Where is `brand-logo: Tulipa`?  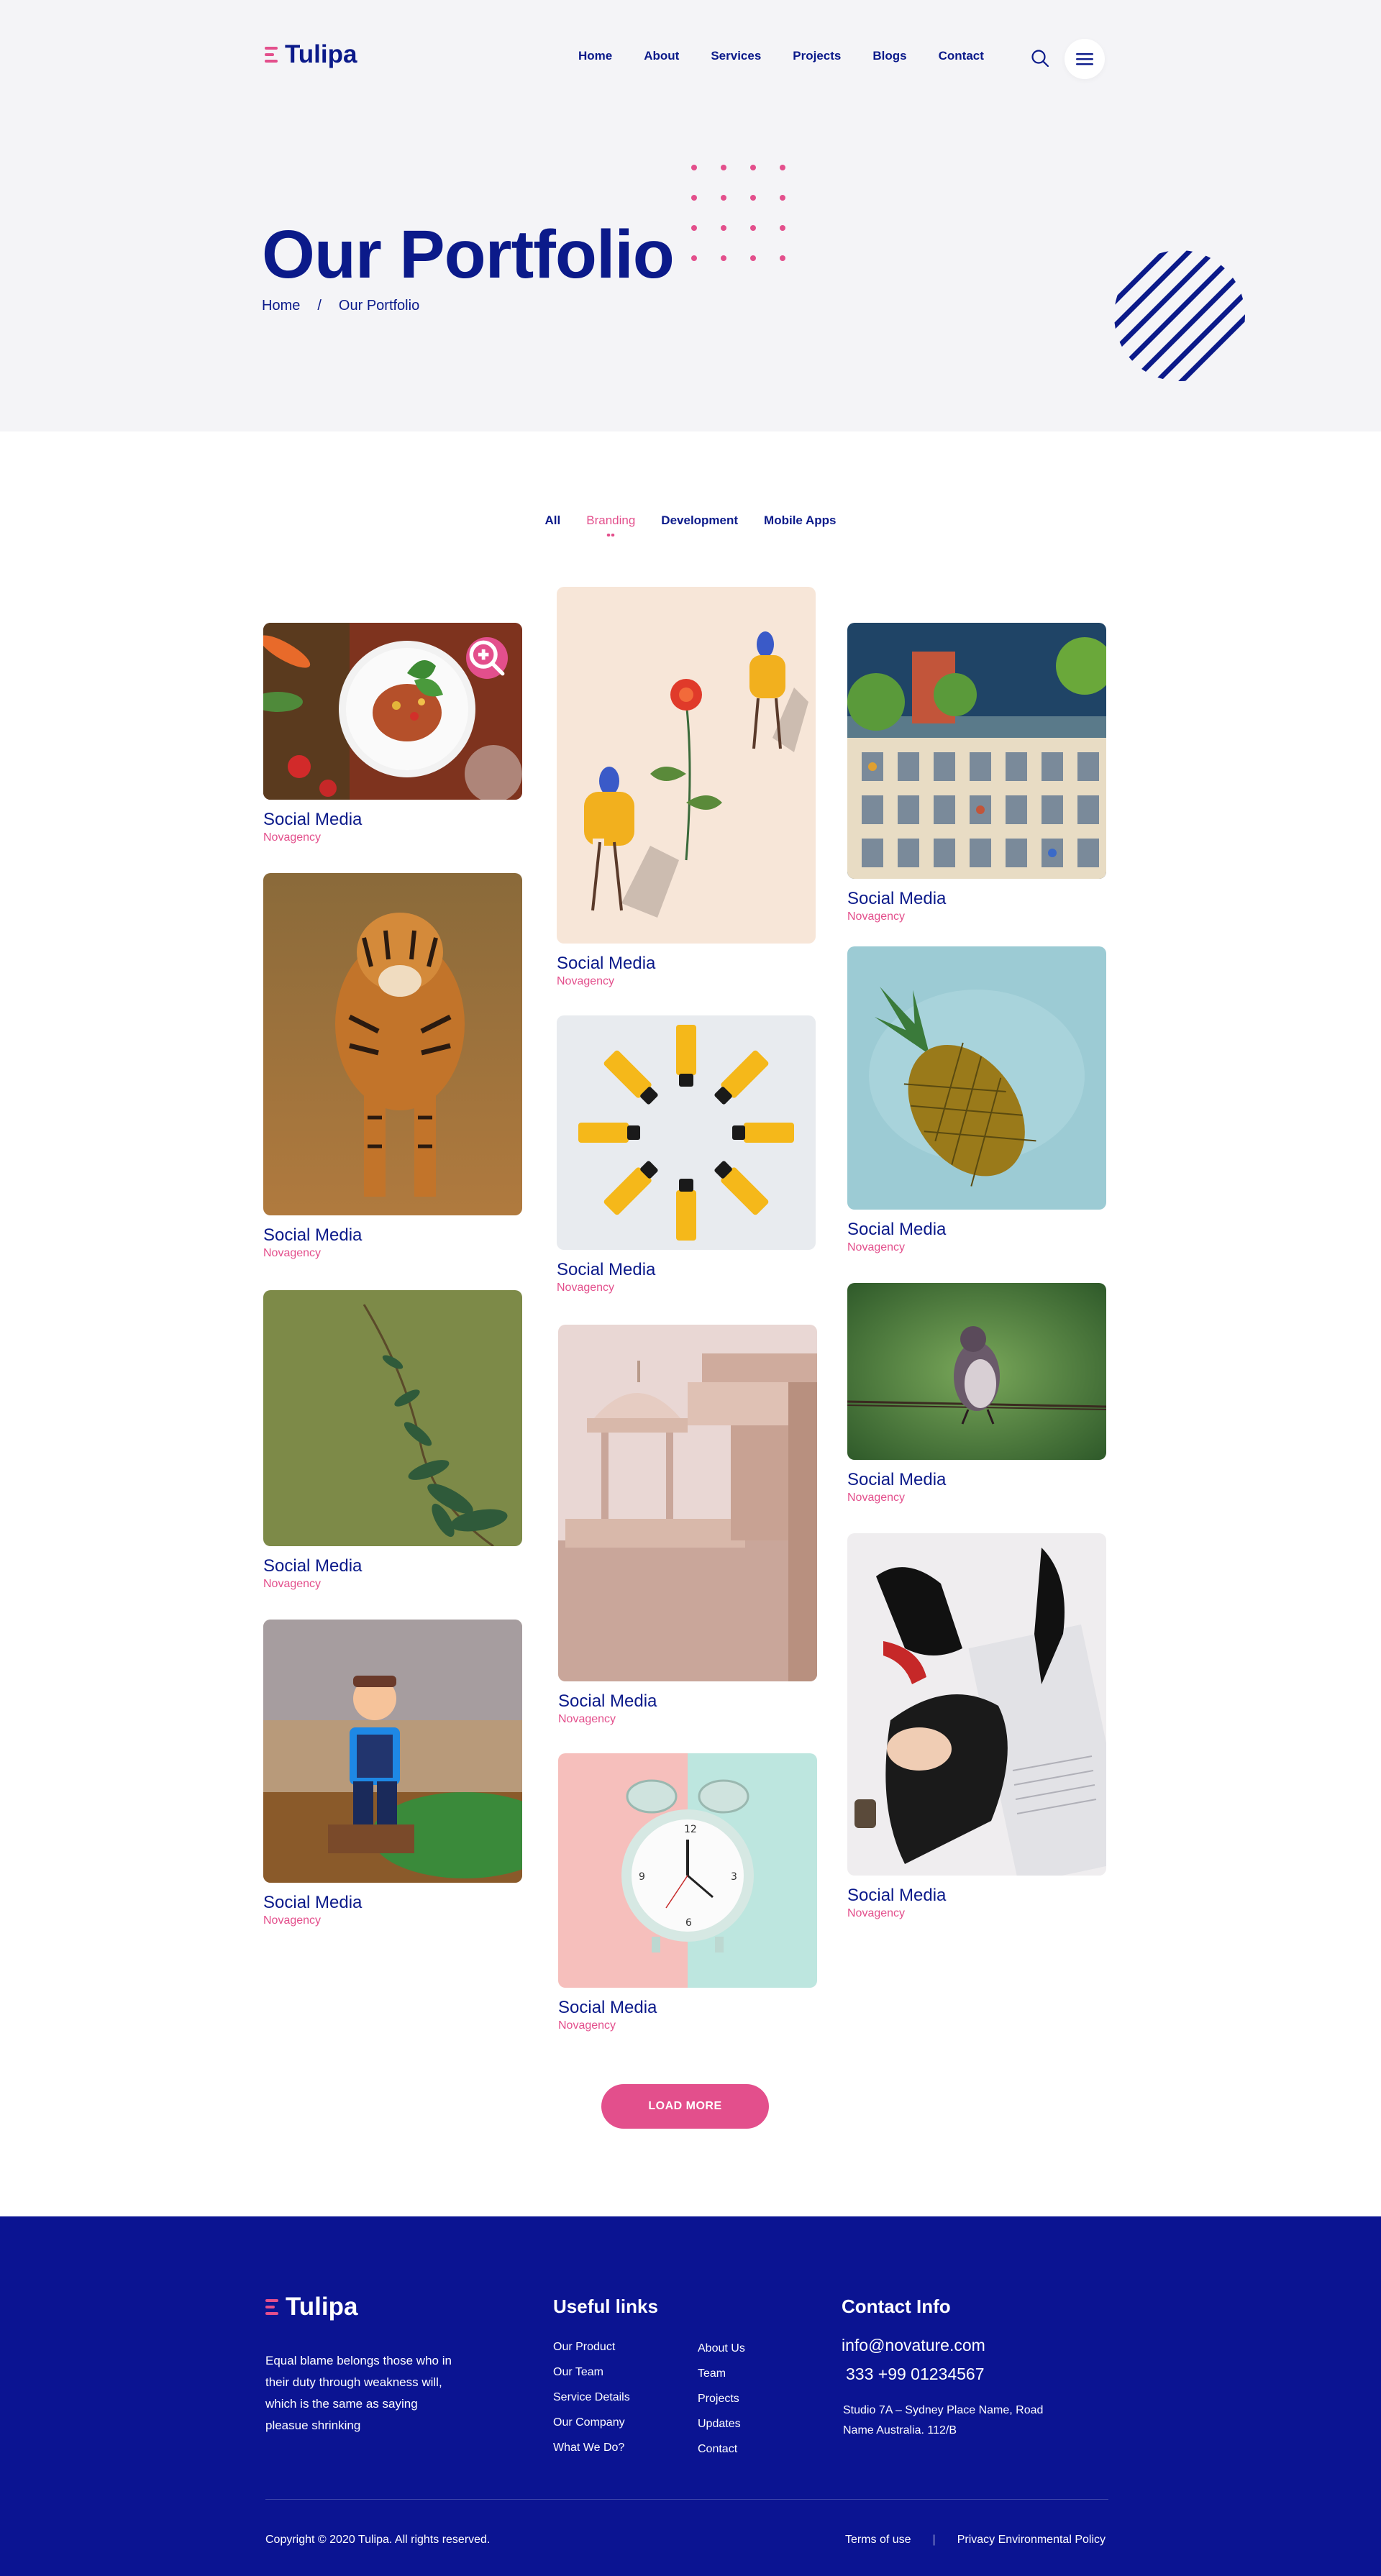
brand-logo: Tulipa is located at coordinates (311, 55).